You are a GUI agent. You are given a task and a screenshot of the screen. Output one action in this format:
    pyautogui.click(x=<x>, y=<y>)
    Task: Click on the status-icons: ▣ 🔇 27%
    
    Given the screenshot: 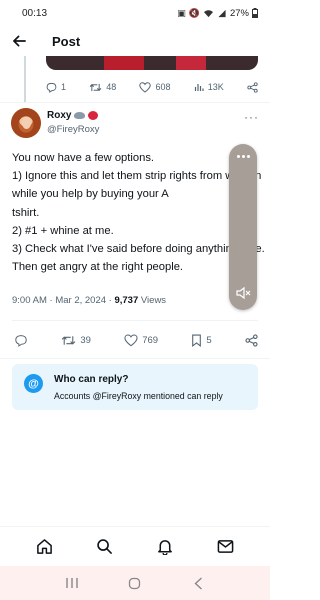 What is the action you would take?
    pyautogui.click(x=217, y=13)
    